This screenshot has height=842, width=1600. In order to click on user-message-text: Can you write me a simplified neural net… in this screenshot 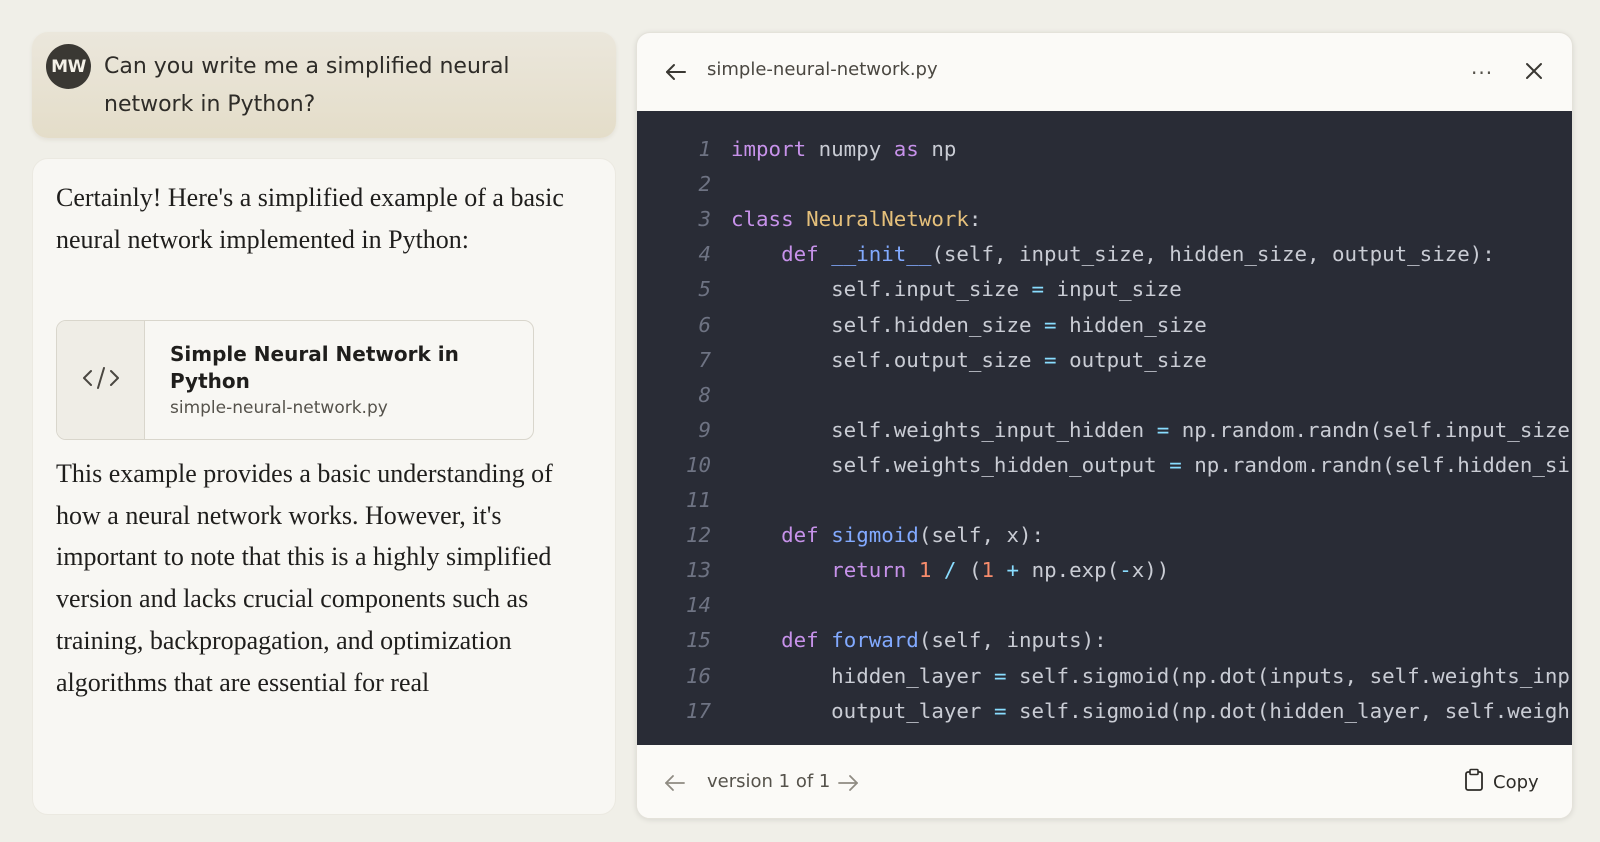, I will do `click(307, 85)`.